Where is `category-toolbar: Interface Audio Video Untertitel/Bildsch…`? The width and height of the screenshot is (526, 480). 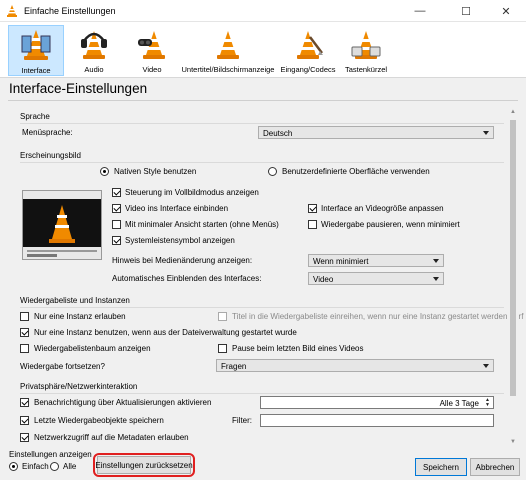
category-toolbar: Interface Audio Video Untertitel/Bildsch… is located at coordinates (263, 50).